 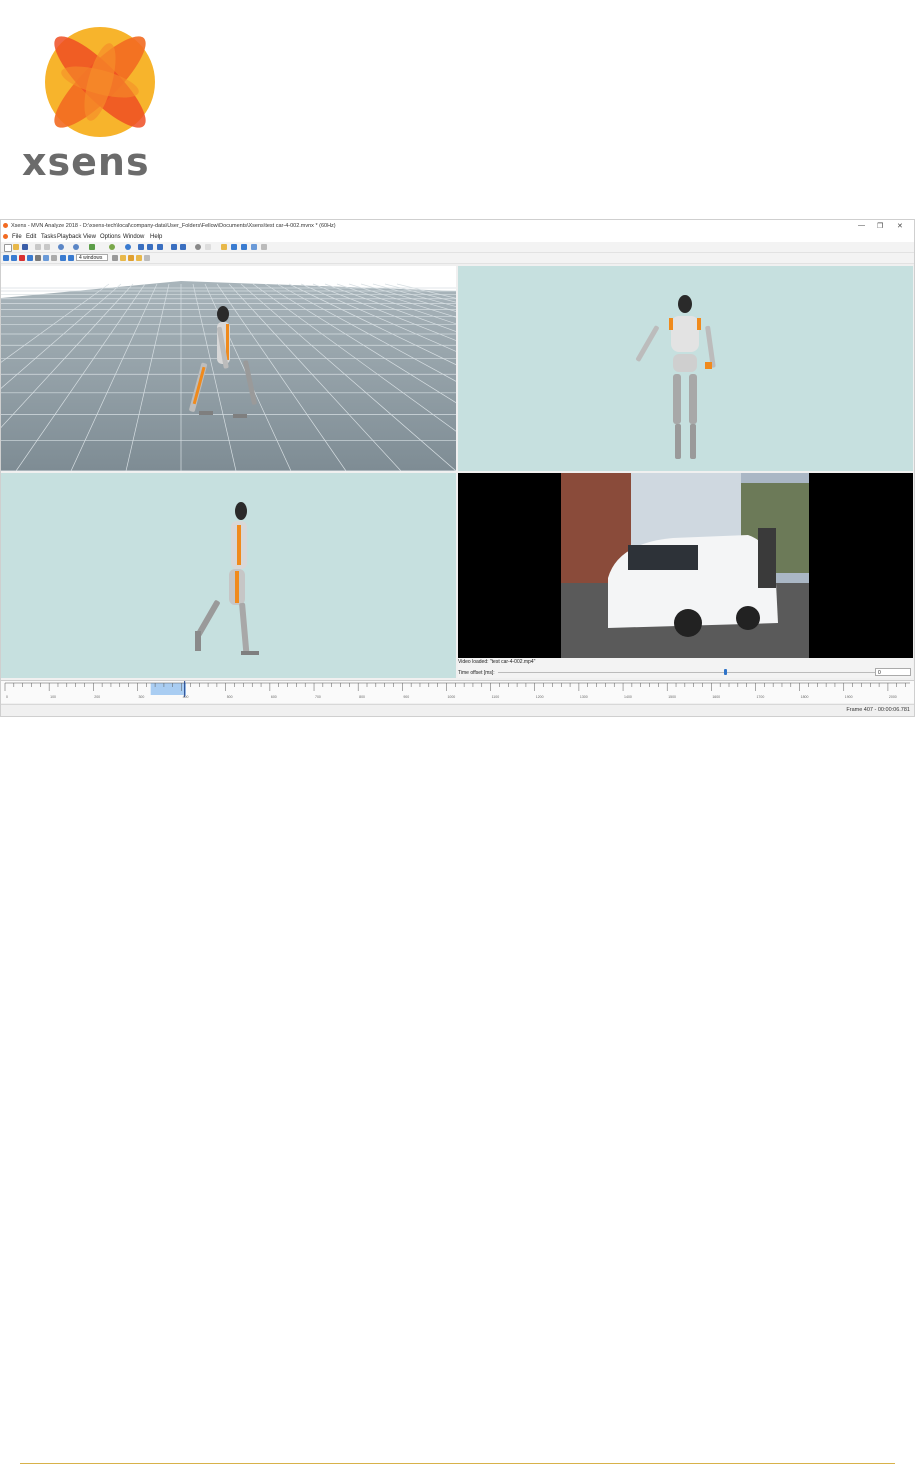 I want to click on menu-options: Options, so click(x=110, y=237).